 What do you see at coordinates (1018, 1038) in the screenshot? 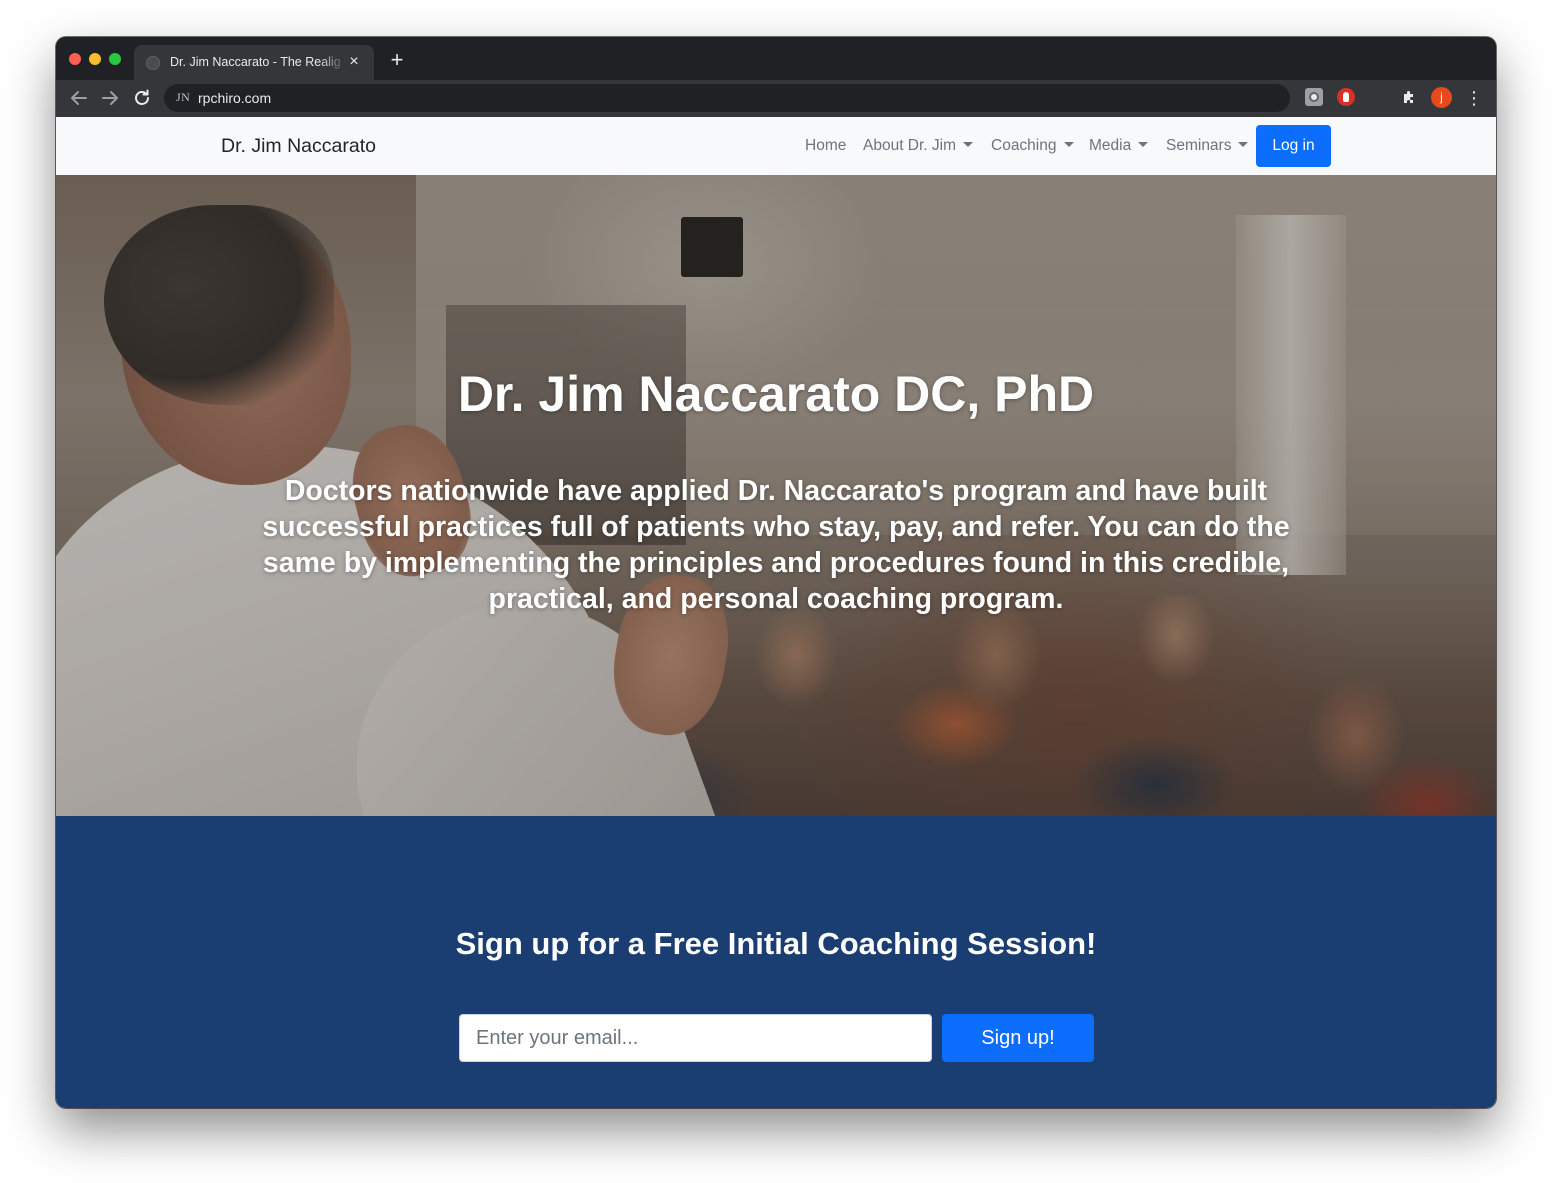
I see `signup-button: Sign up!` at bounding box center [1018, 1038].